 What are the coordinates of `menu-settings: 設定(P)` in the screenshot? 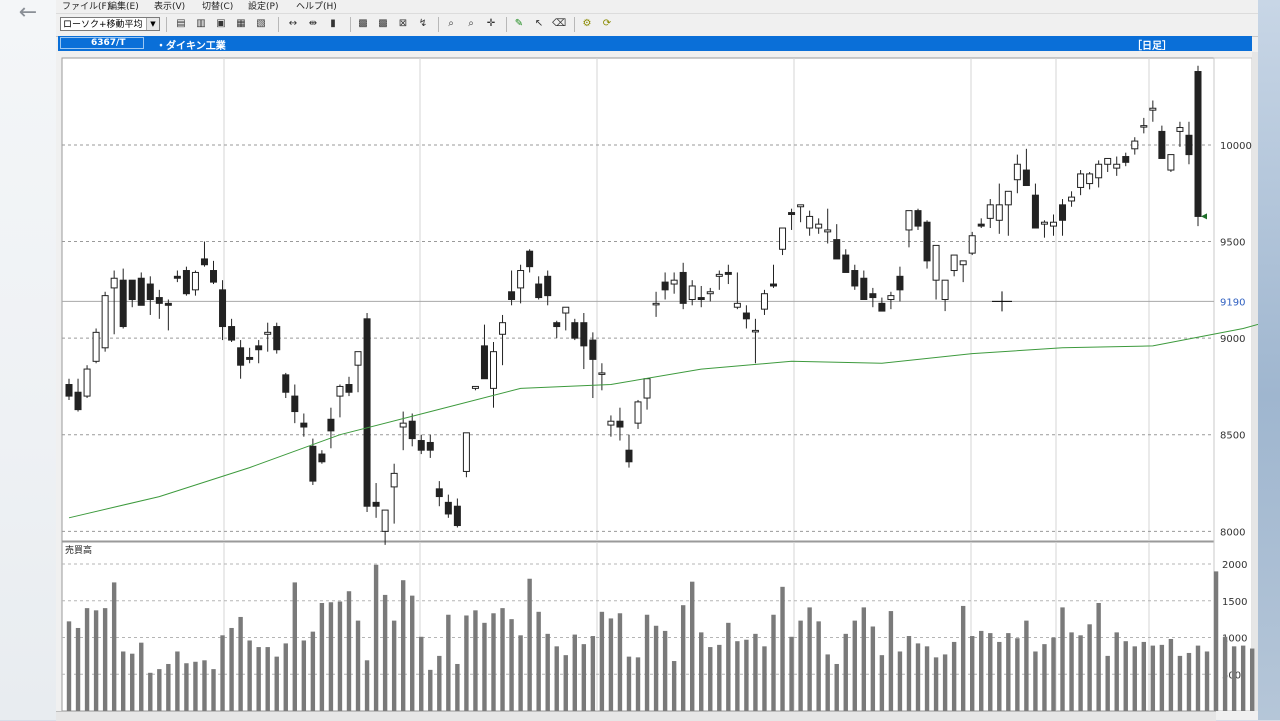 It's located at (263, 6).